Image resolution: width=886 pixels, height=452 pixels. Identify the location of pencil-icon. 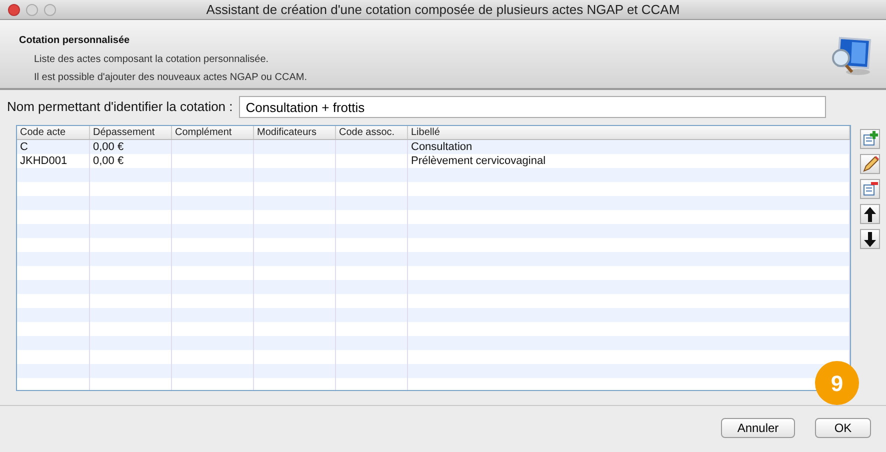
(870, 164).